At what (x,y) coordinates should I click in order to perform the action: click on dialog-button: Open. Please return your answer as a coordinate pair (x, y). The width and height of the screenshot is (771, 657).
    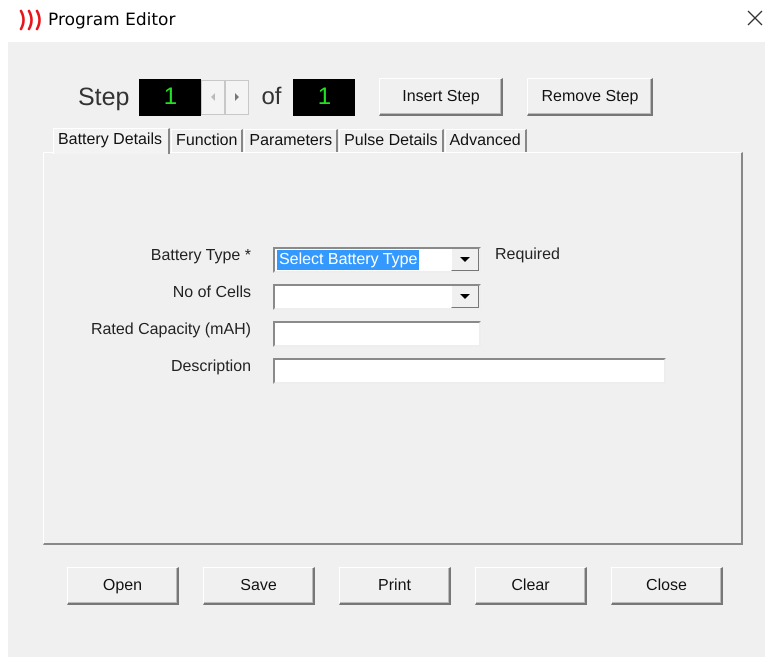
    Looking at the image, I should click on (123, 586).